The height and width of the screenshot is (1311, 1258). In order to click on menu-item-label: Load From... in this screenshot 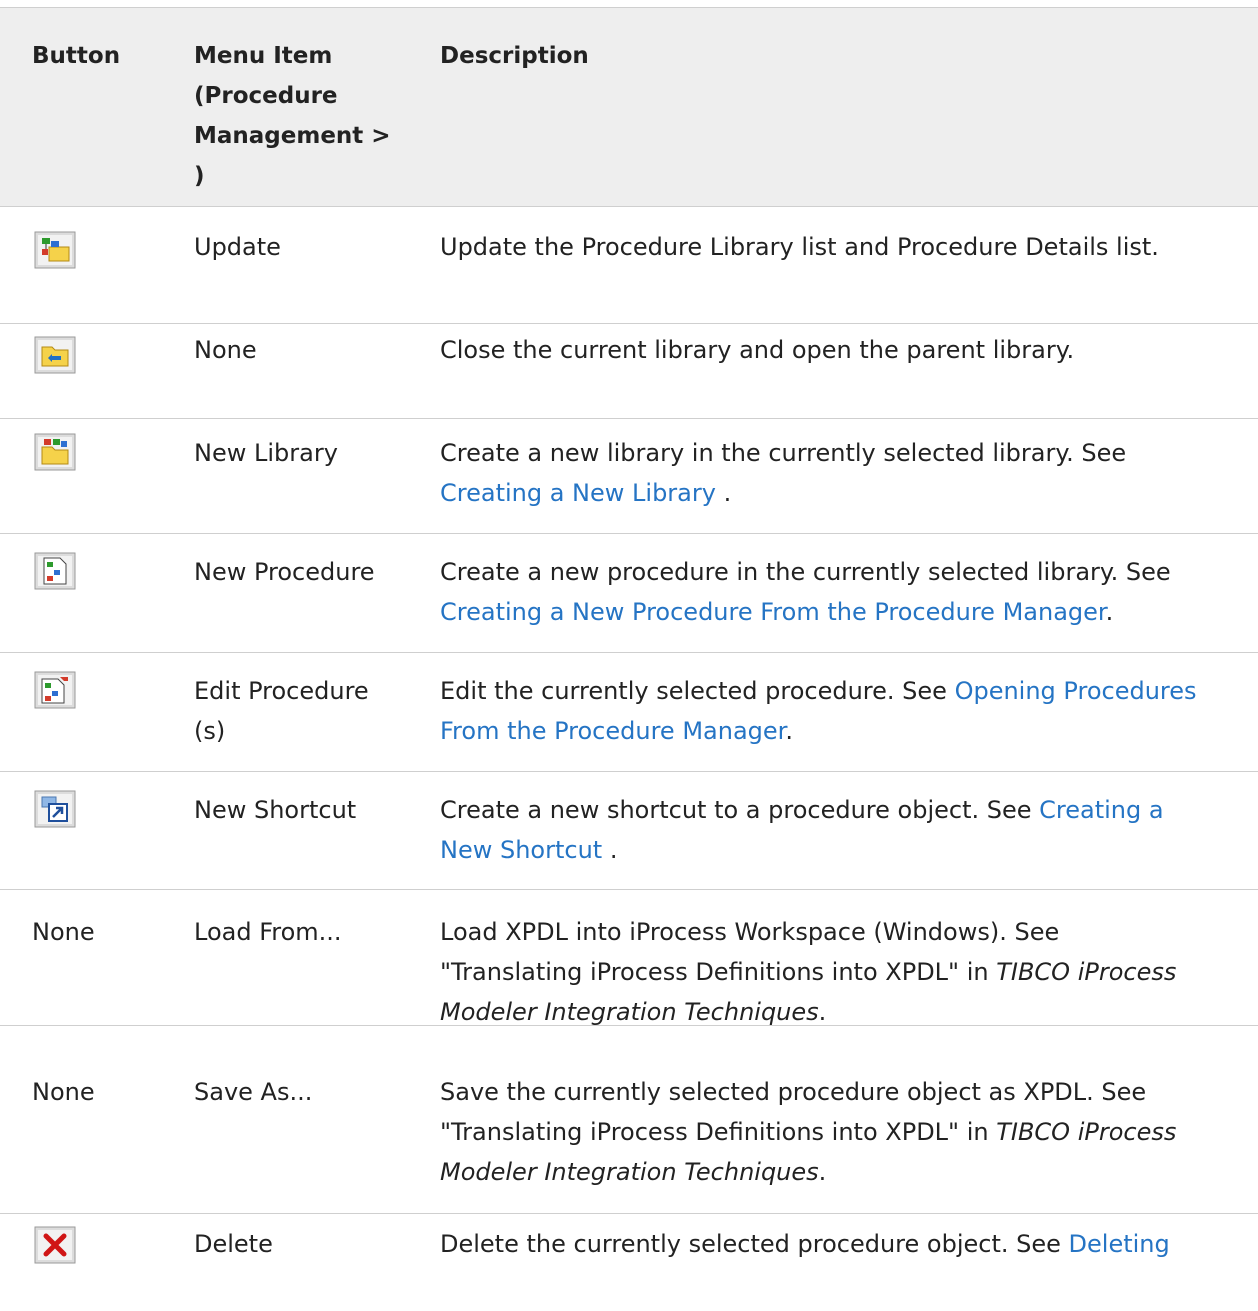, I will do `click(268, 932)`.